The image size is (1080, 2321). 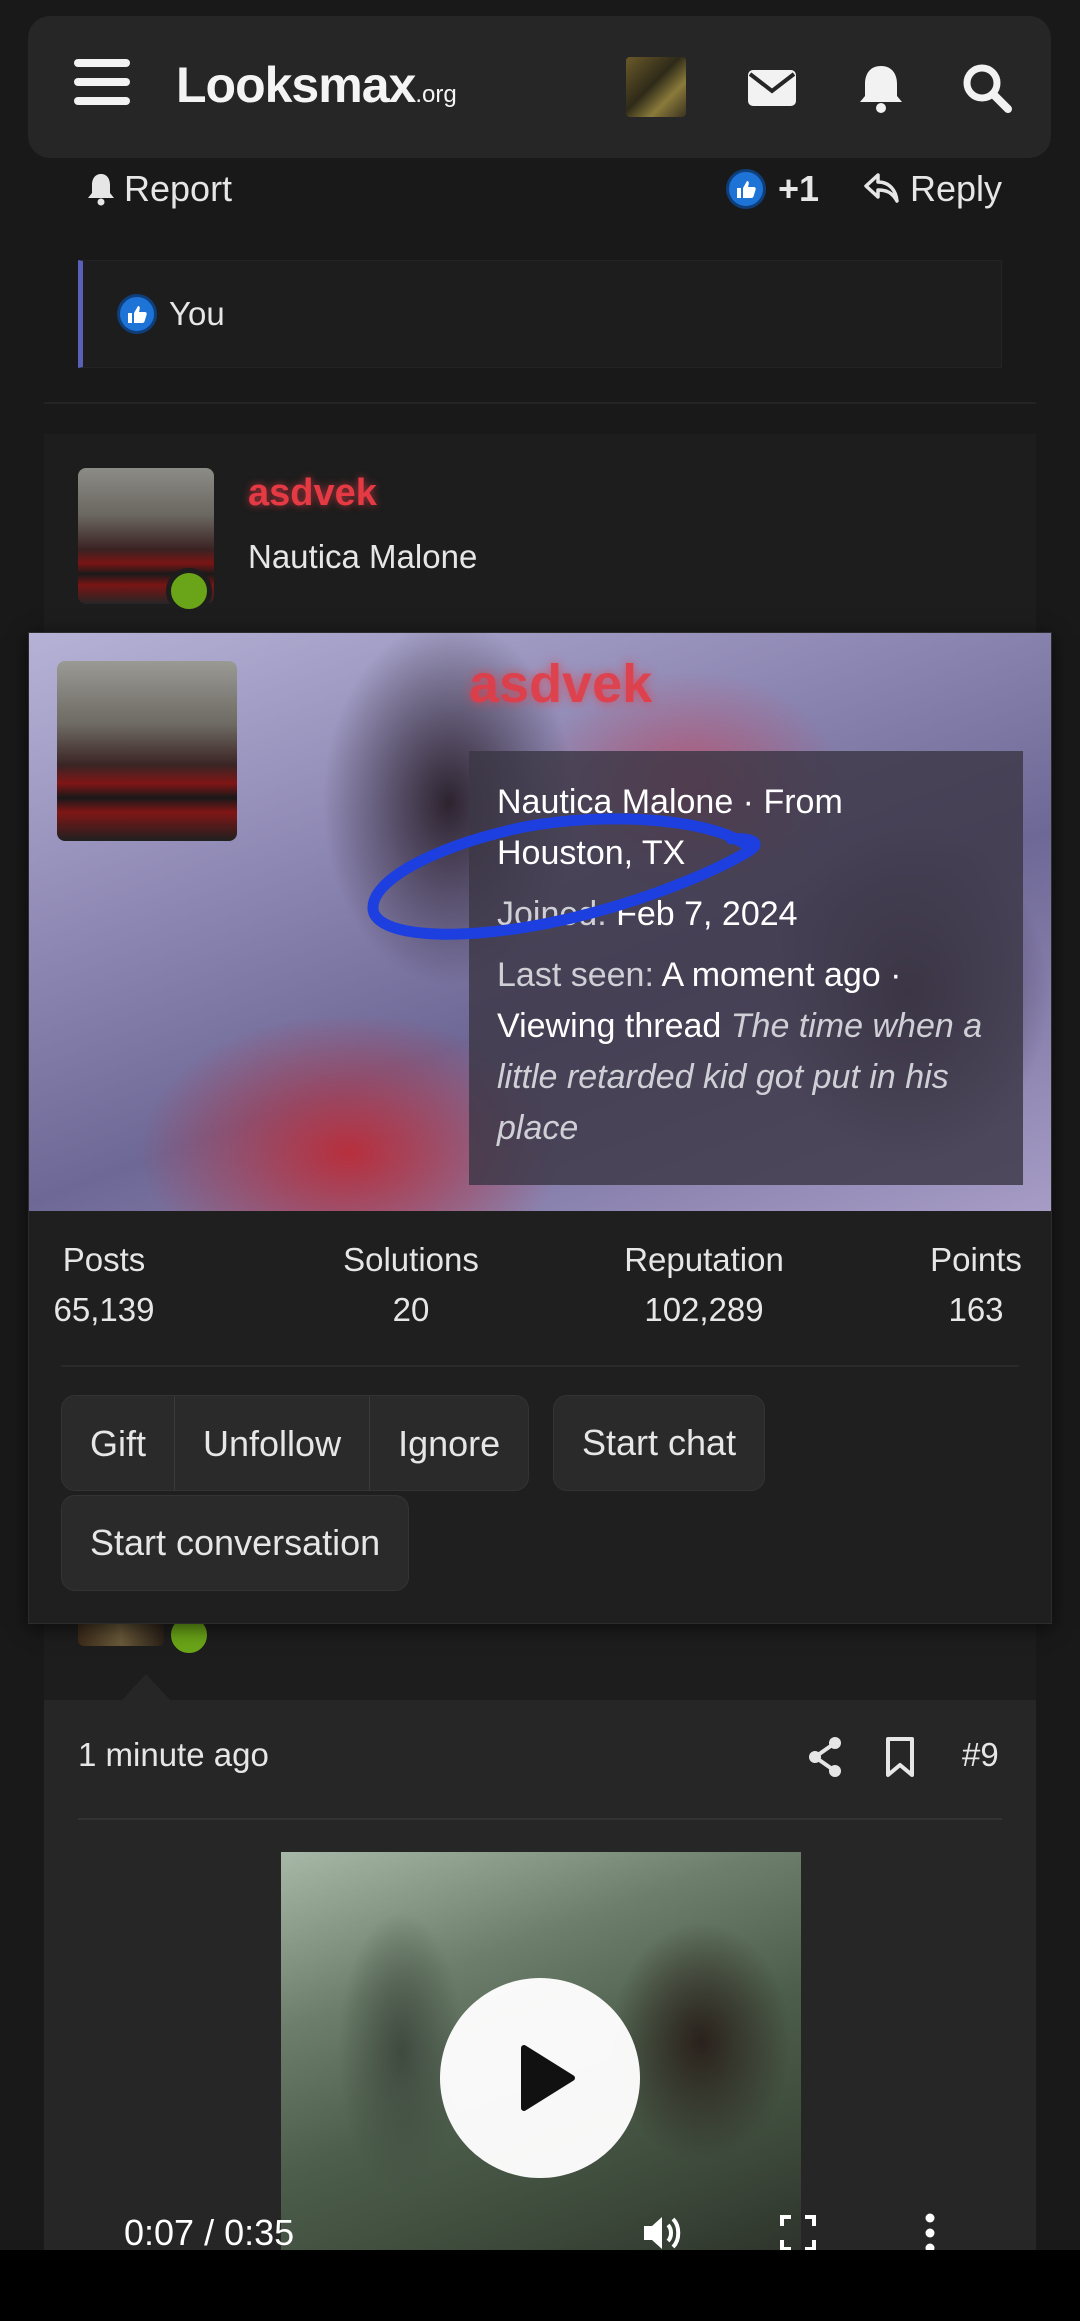 I want to click on online-indicator, so click(x=189, y=591).